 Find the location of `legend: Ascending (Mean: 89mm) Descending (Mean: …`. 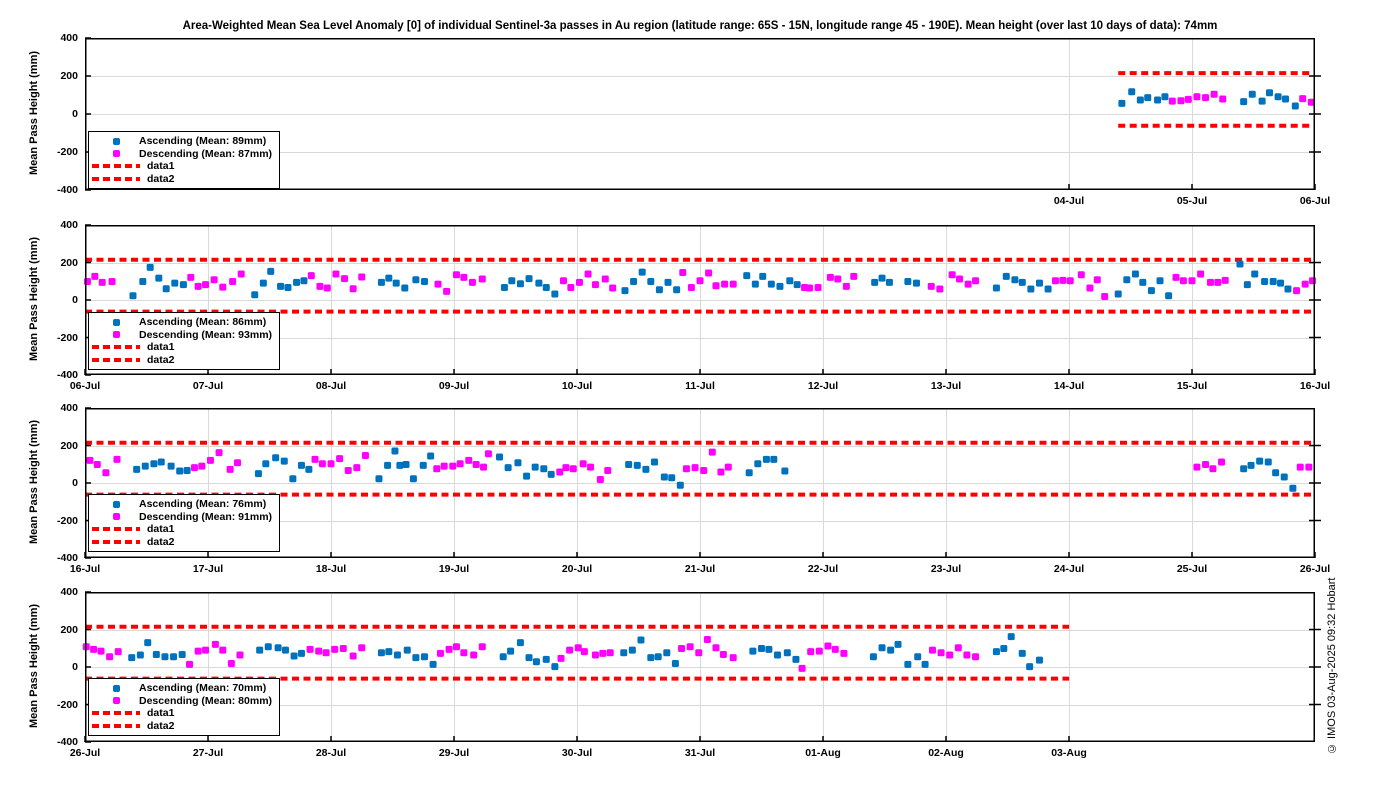

legend: Ascending (Mean: 89mm) Descending (Mean: … is located at coordinates (184, 160).